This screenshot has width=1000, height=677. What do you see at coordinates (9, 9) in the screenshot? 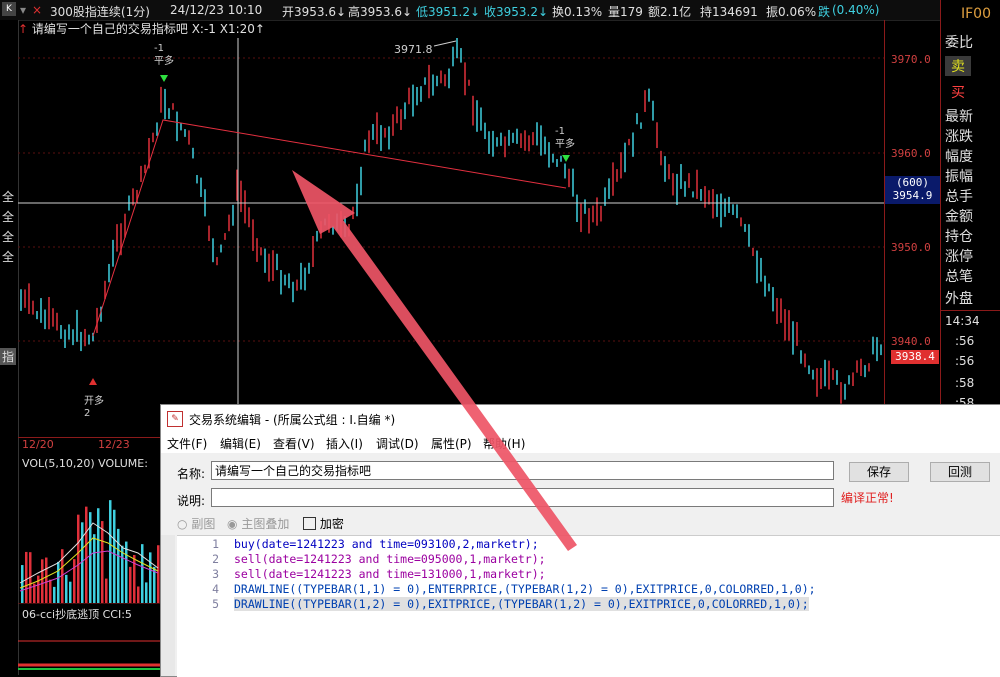
I see `window-icon: K` at bounding box center [9, 9].